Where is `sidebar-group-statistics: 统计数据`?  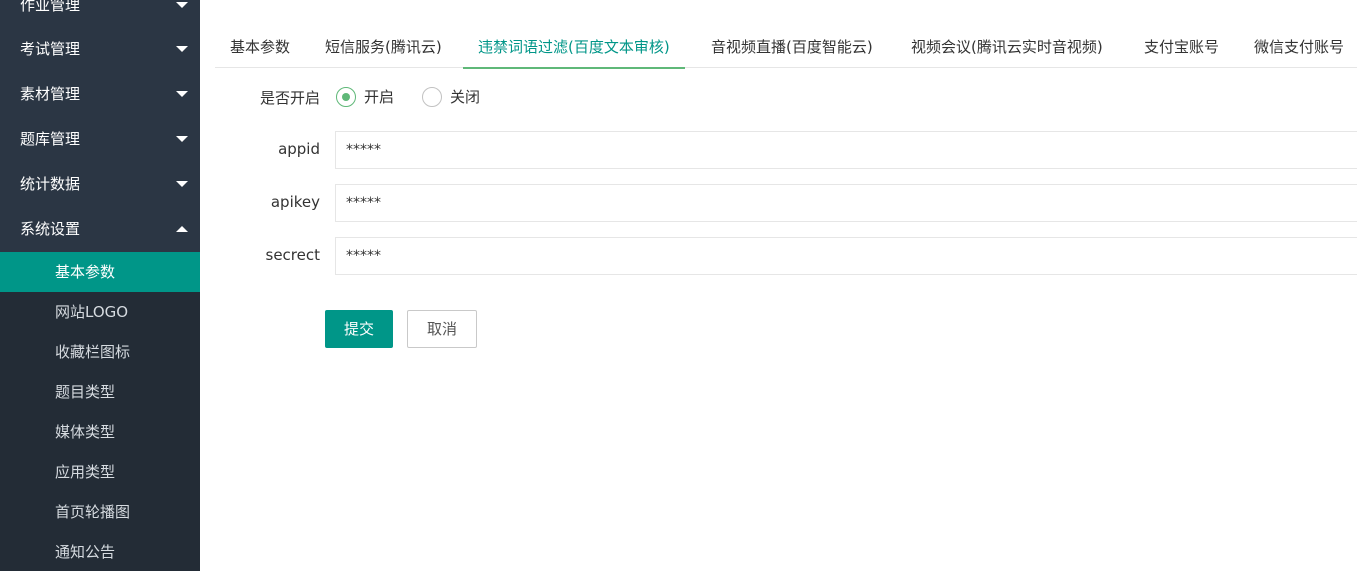
sidebar-group-statistics: 统计数据 is located at coordinates (100, 184).